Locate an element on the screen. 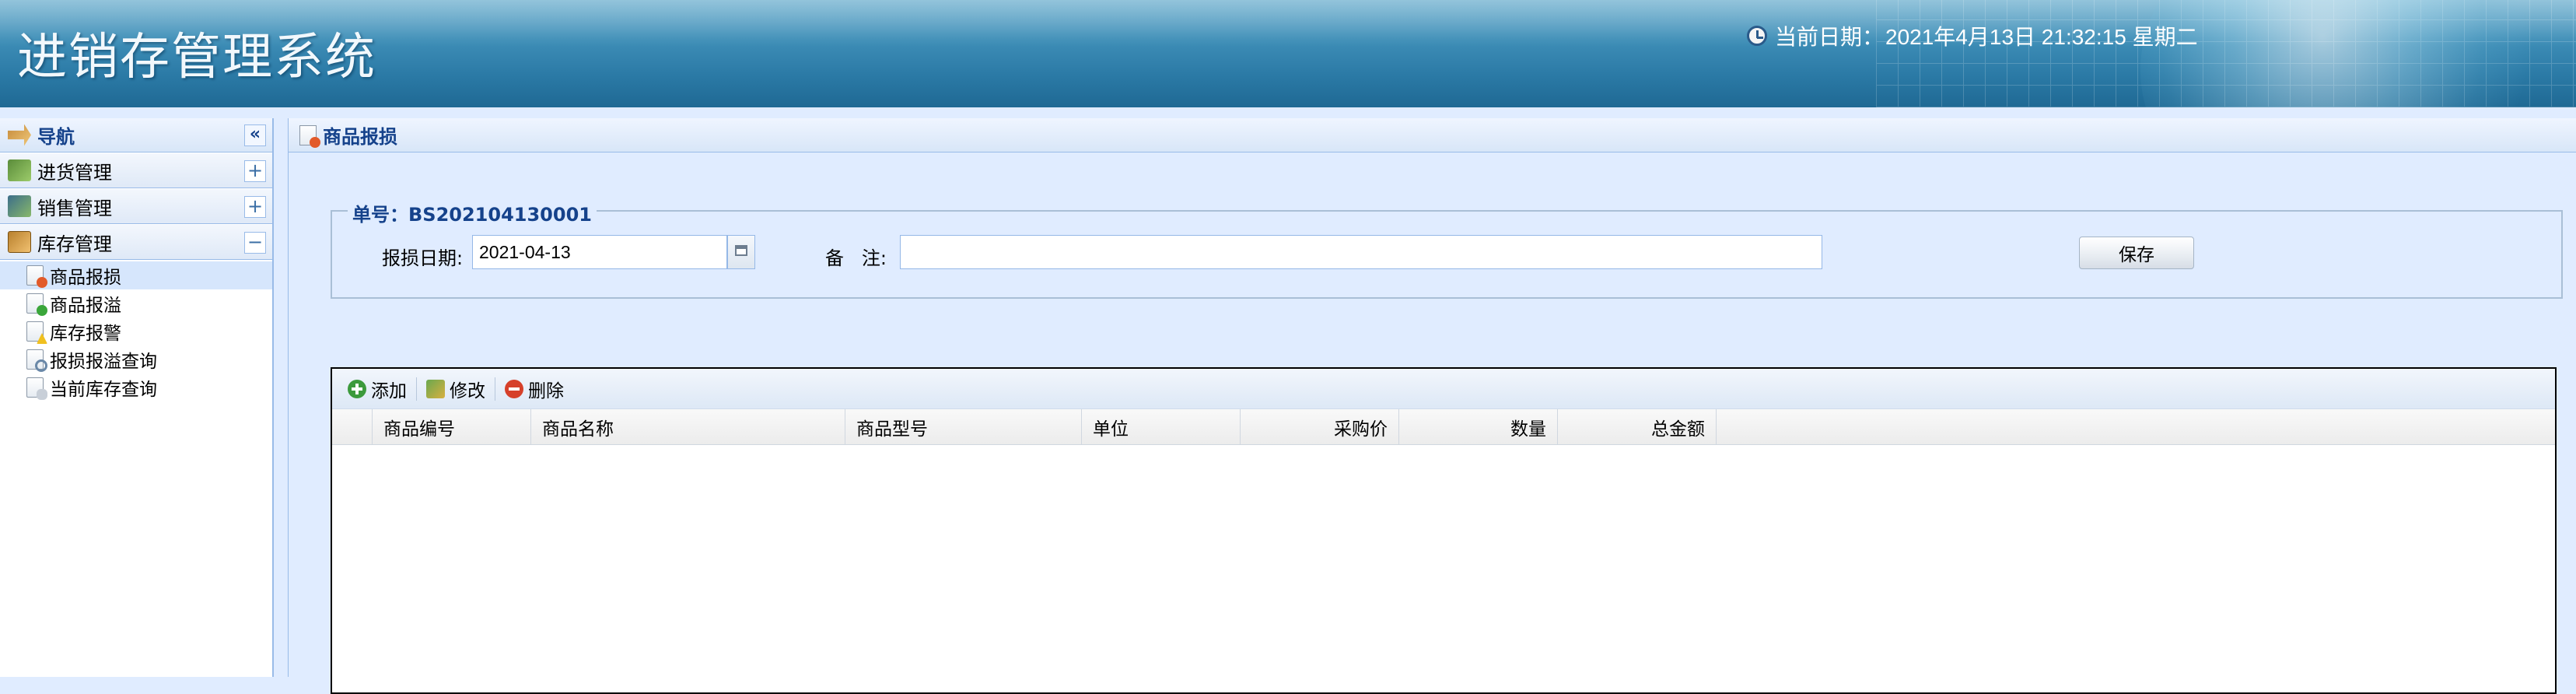 Image resolution: width=2576 pixels, height=694 pixels. overflow-icon is located at coordinates (36, 304).